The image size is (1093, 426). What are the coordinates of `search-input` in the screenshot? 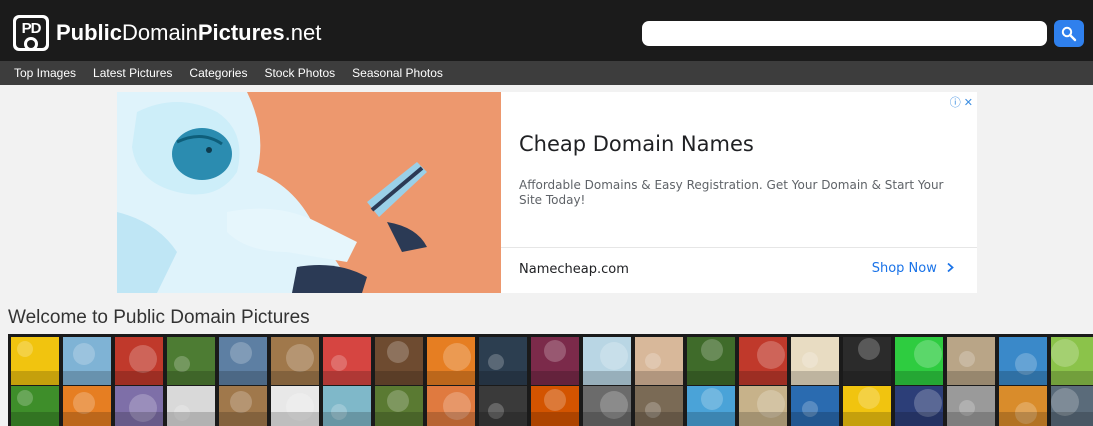 It's located at (844, 33).